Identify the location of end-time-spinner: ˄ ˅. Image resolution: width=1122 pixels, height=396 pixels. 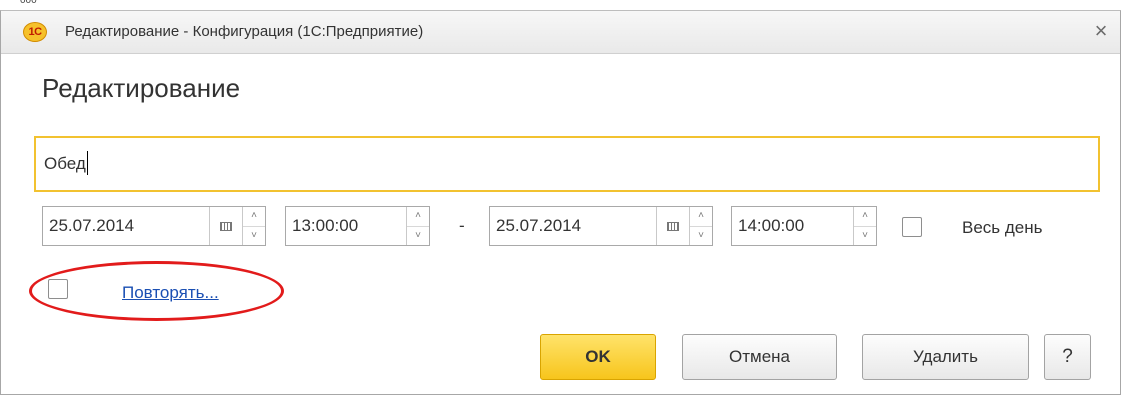
(864, 226).